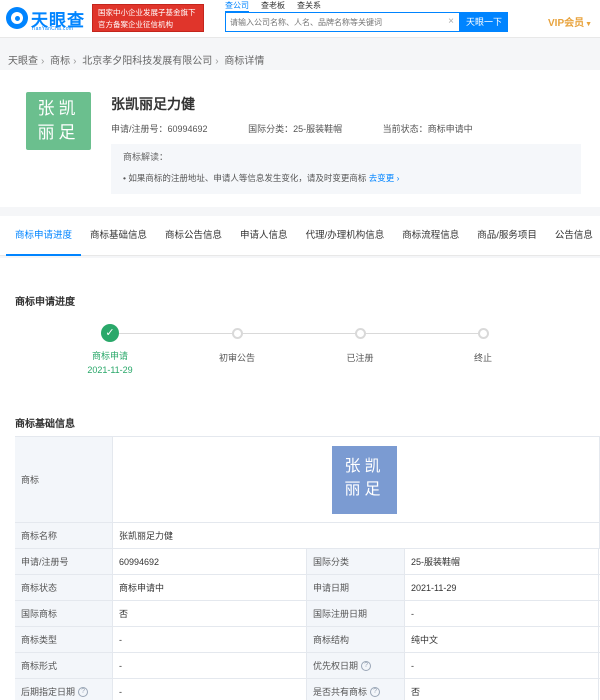 Image resolution: width=600 pixels, height=700 pixels. What do you see at coordinates (484, 22) in the screenshot?
I see `search-button: 天眼一下` at bounding box center [484, 22].